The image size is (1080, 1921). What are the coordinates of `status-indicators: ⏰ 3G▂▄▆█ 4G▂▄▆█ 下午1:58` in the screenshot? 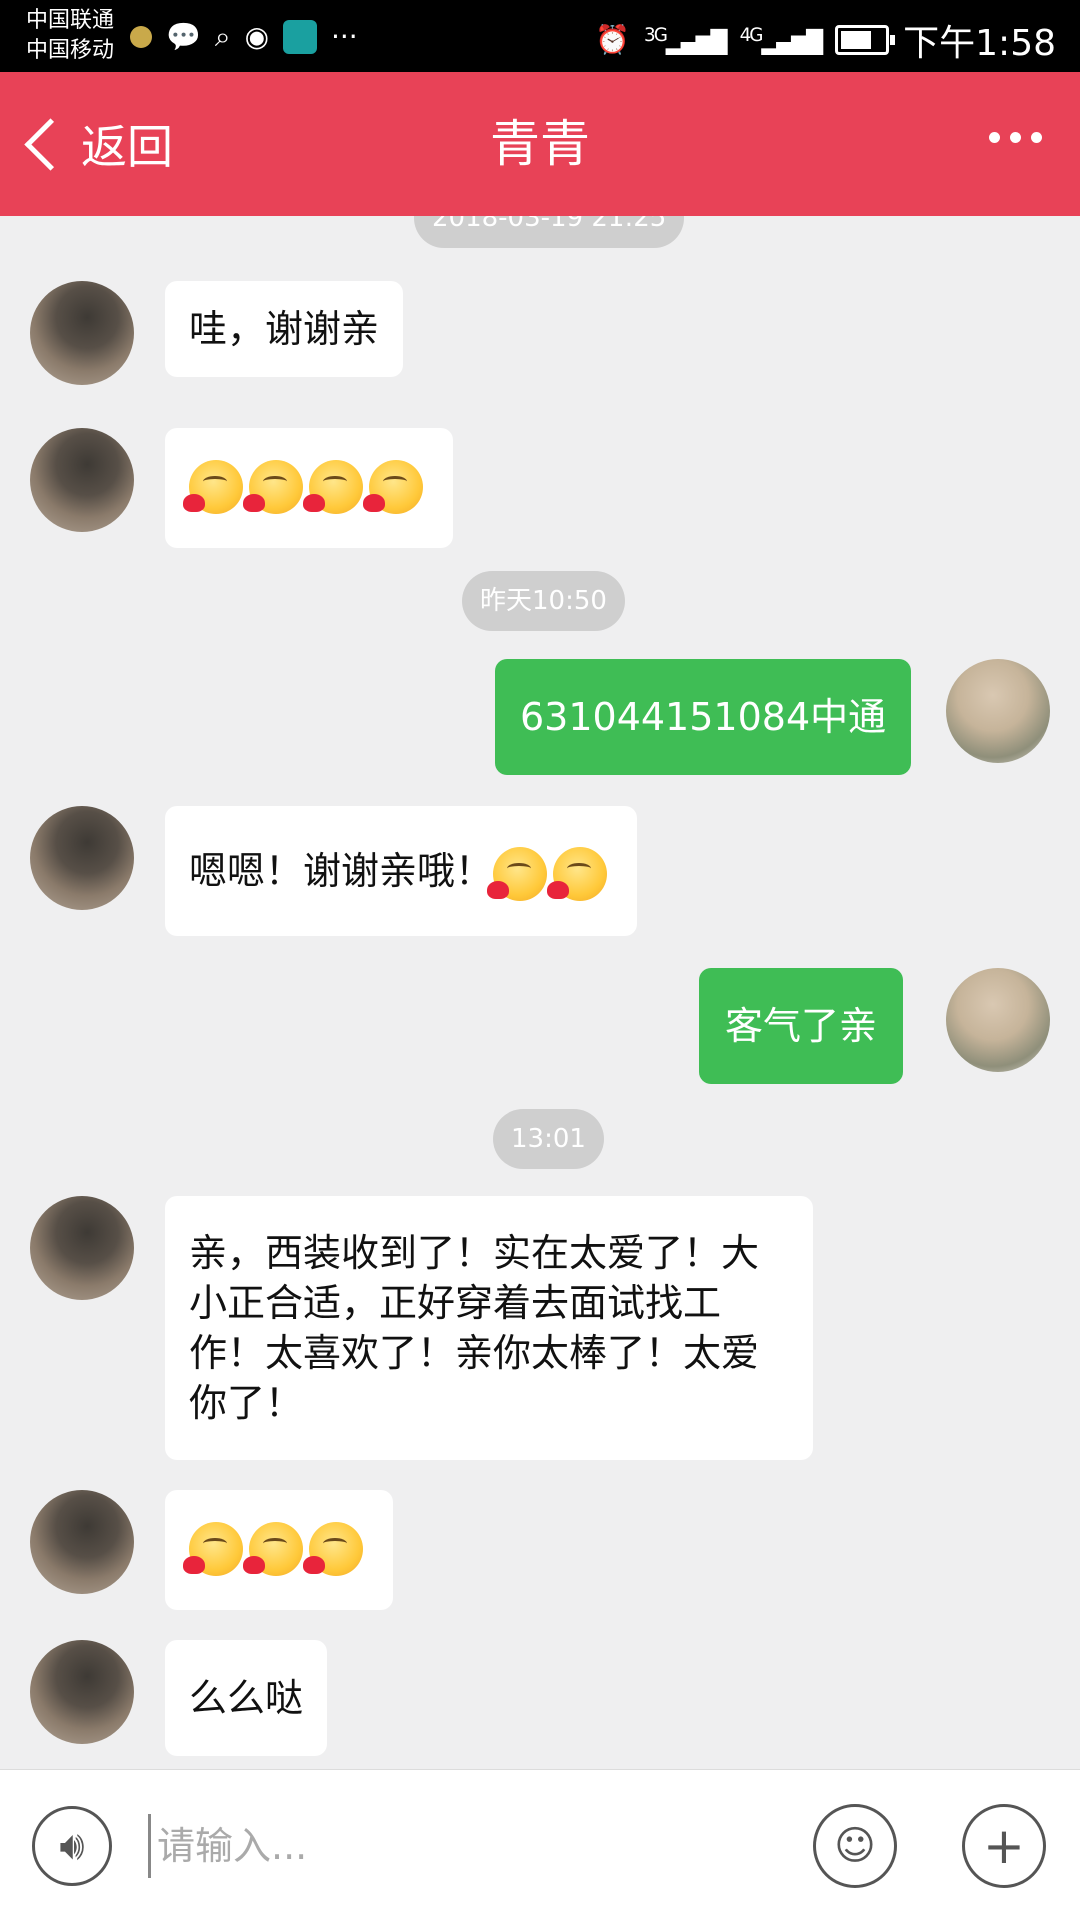 It's located at (825, 40).